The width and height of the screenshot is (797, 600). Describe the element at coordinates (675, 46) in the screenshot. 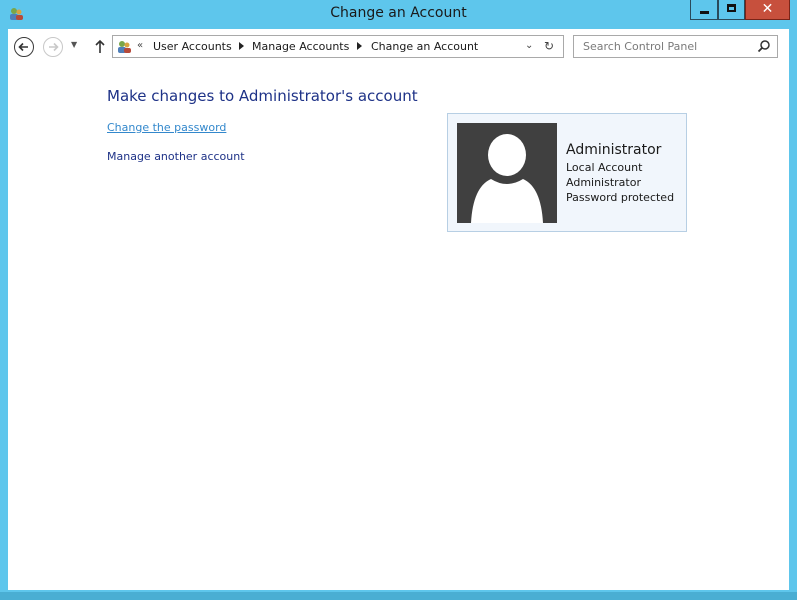

I see `search-input` at that location.